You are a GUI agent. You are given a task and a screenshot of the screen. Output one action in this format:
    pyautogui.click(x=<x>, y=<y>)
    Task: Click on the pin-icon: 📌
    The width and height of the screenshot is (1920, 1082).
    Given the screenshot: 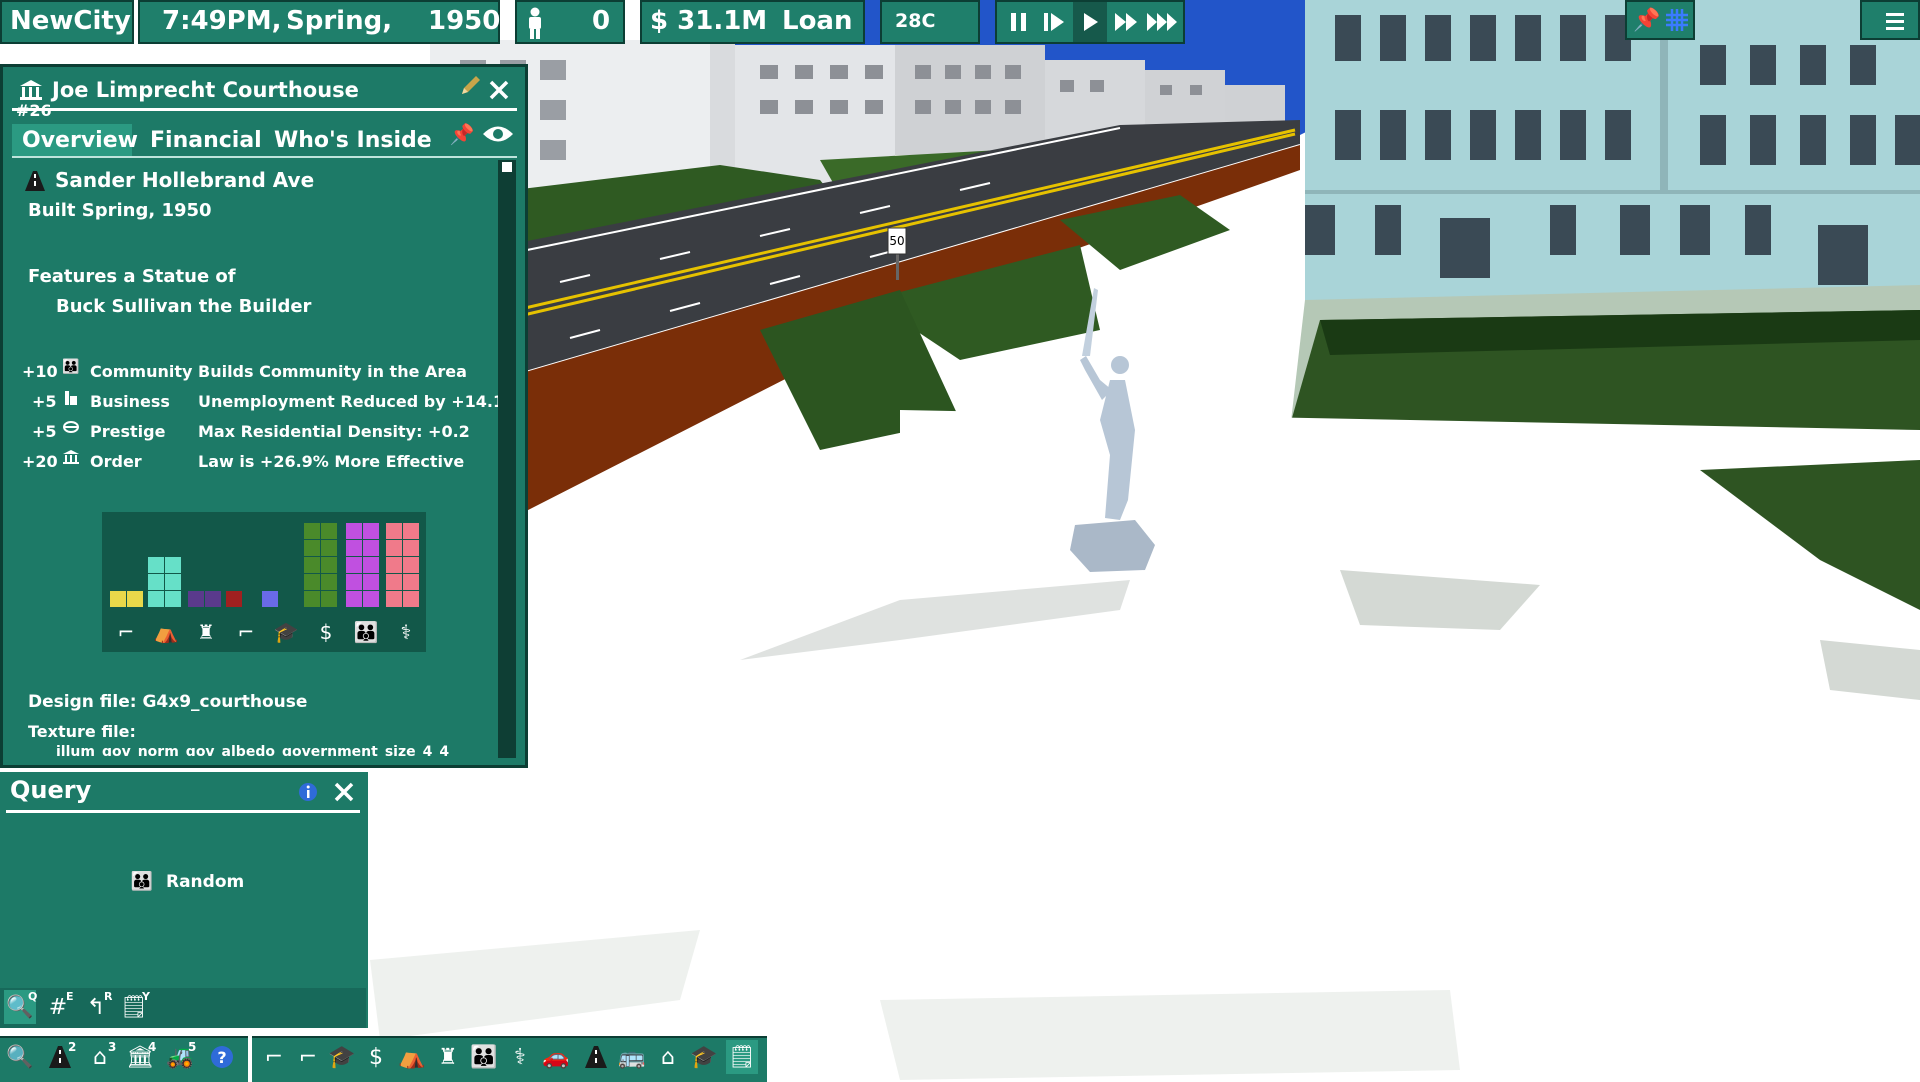 What is the action you would take?
    pyautogui.click(x=1647, y=20)
    